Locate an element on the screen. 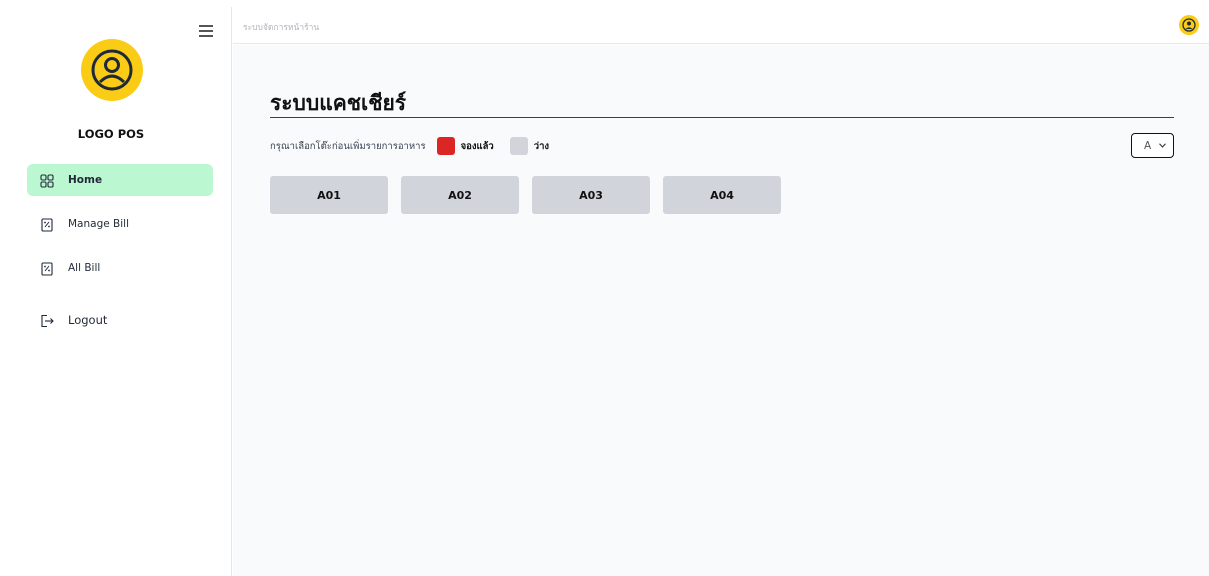 This screenshot has width=1209, height=576. free-label: ว่าง is located at coordinates (541, 146).